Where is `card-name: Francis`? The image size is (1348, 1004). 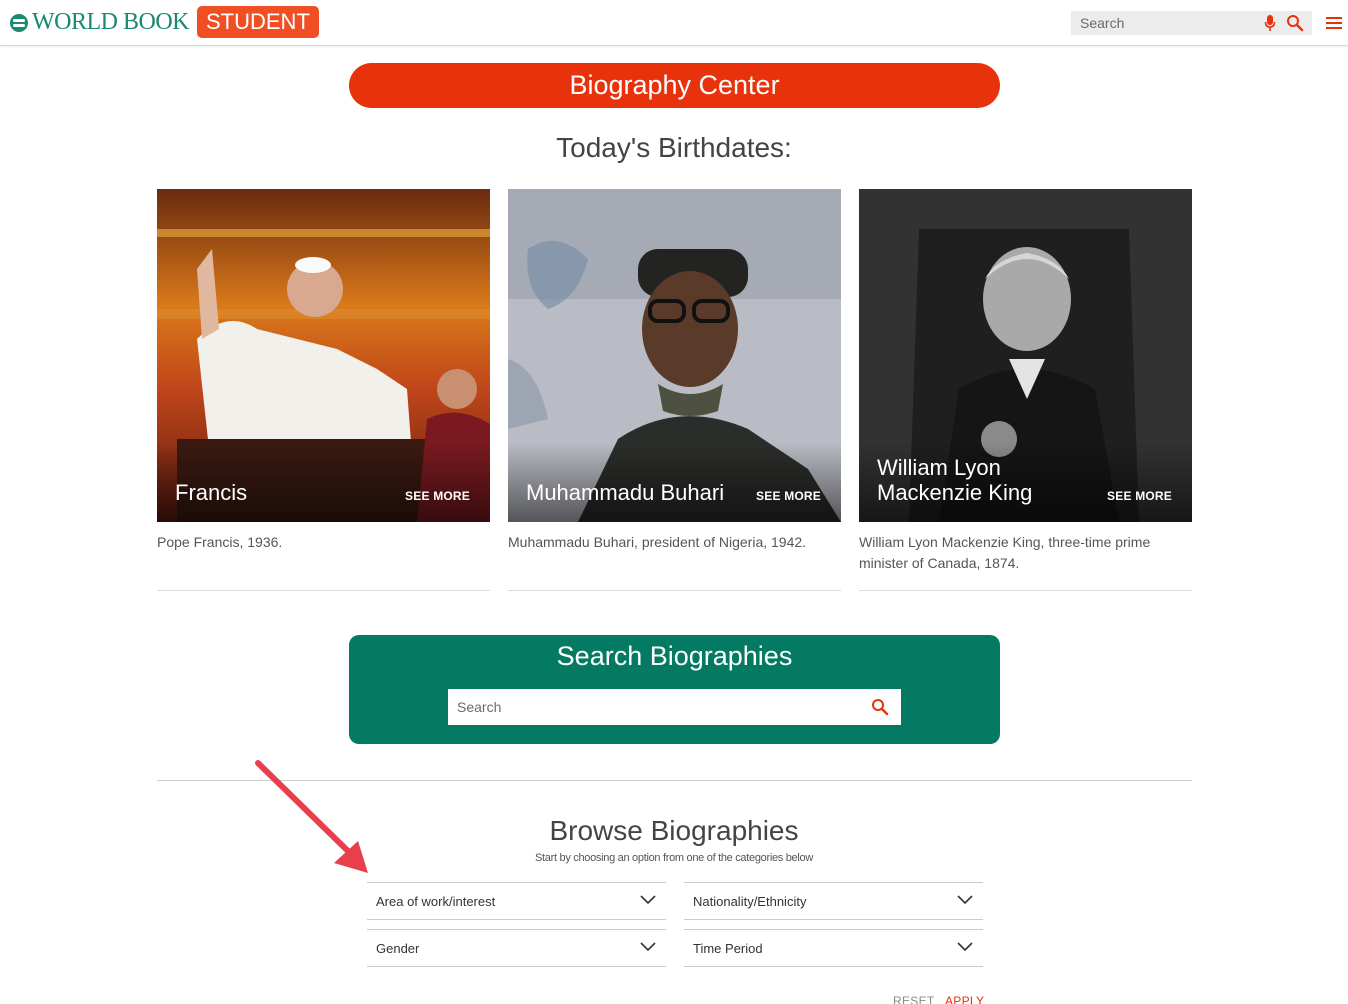
card-name: Francis is located at coordinates (275, 492).